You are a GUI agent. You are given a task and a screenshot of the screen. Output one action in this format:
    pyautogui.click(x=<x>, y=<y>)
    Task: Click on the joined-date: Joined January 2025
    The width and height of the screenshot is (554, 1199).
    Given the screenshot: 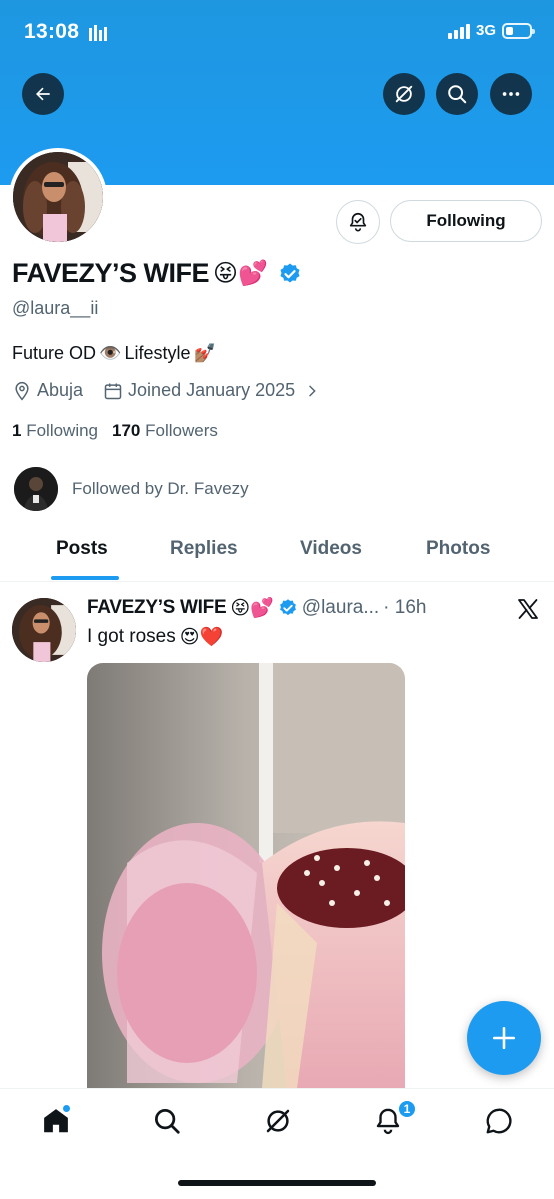 What is the action you would take?
    pyautogui.click(x=211, y=390)
    